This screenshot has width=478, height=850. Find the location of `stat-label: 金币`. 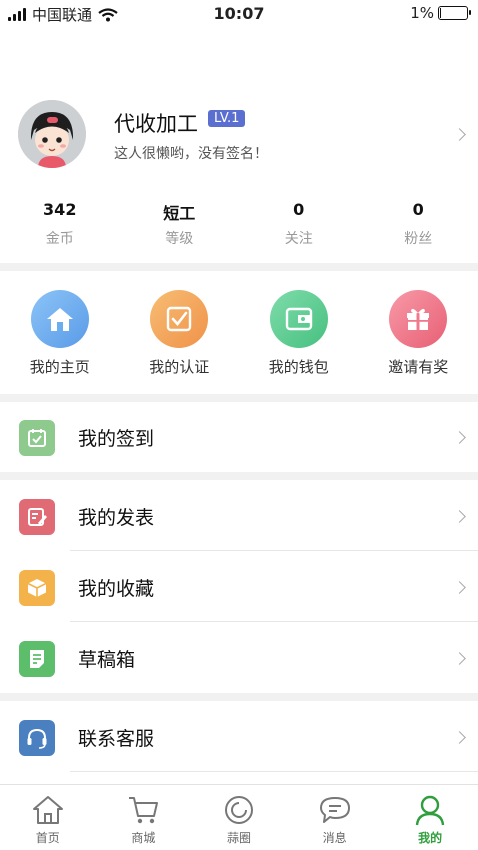

stat-label: 金币 is located at coordinates (59, 239).